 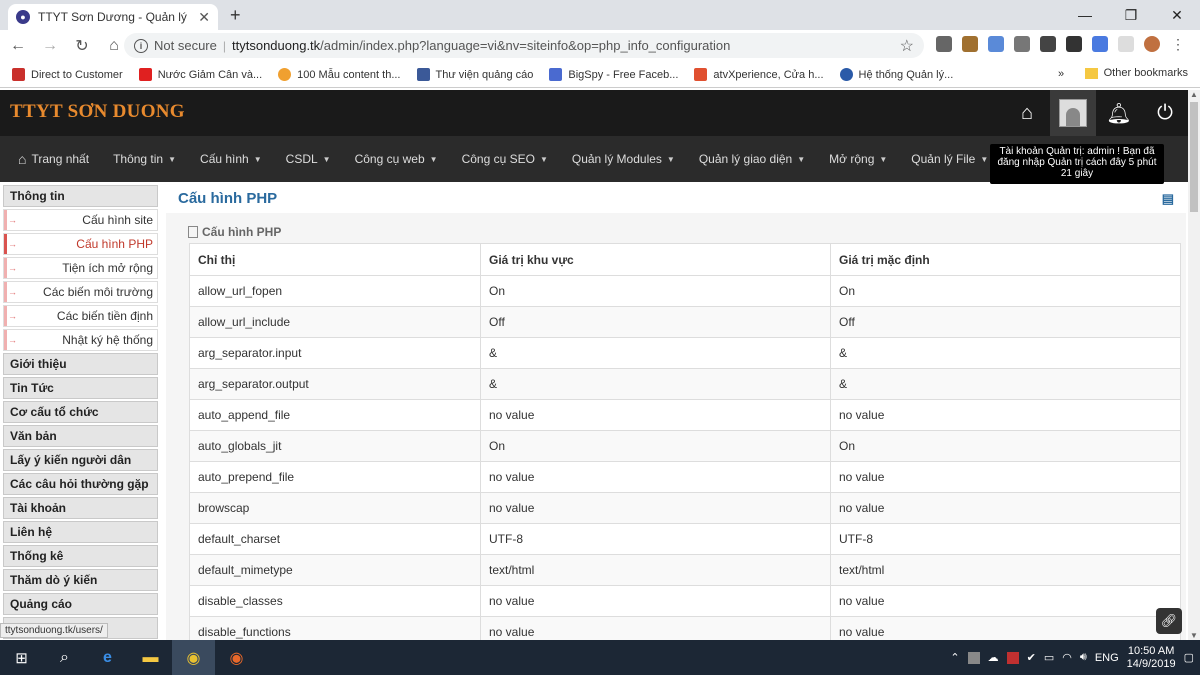 I want to click on sidebar-section-info: Thông tin, so click(x=80, y=196).